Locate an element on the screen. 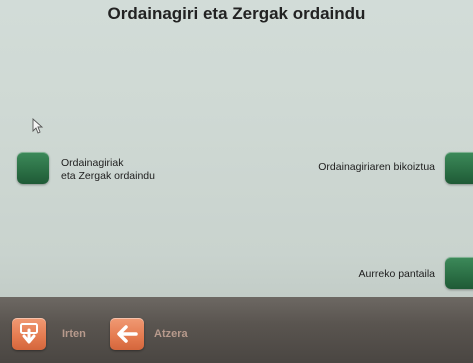 This screenshot has height=363, width=473. pay-receipts-label-line2: eta Zergak ordaindu is located at coordinates (108, 176).